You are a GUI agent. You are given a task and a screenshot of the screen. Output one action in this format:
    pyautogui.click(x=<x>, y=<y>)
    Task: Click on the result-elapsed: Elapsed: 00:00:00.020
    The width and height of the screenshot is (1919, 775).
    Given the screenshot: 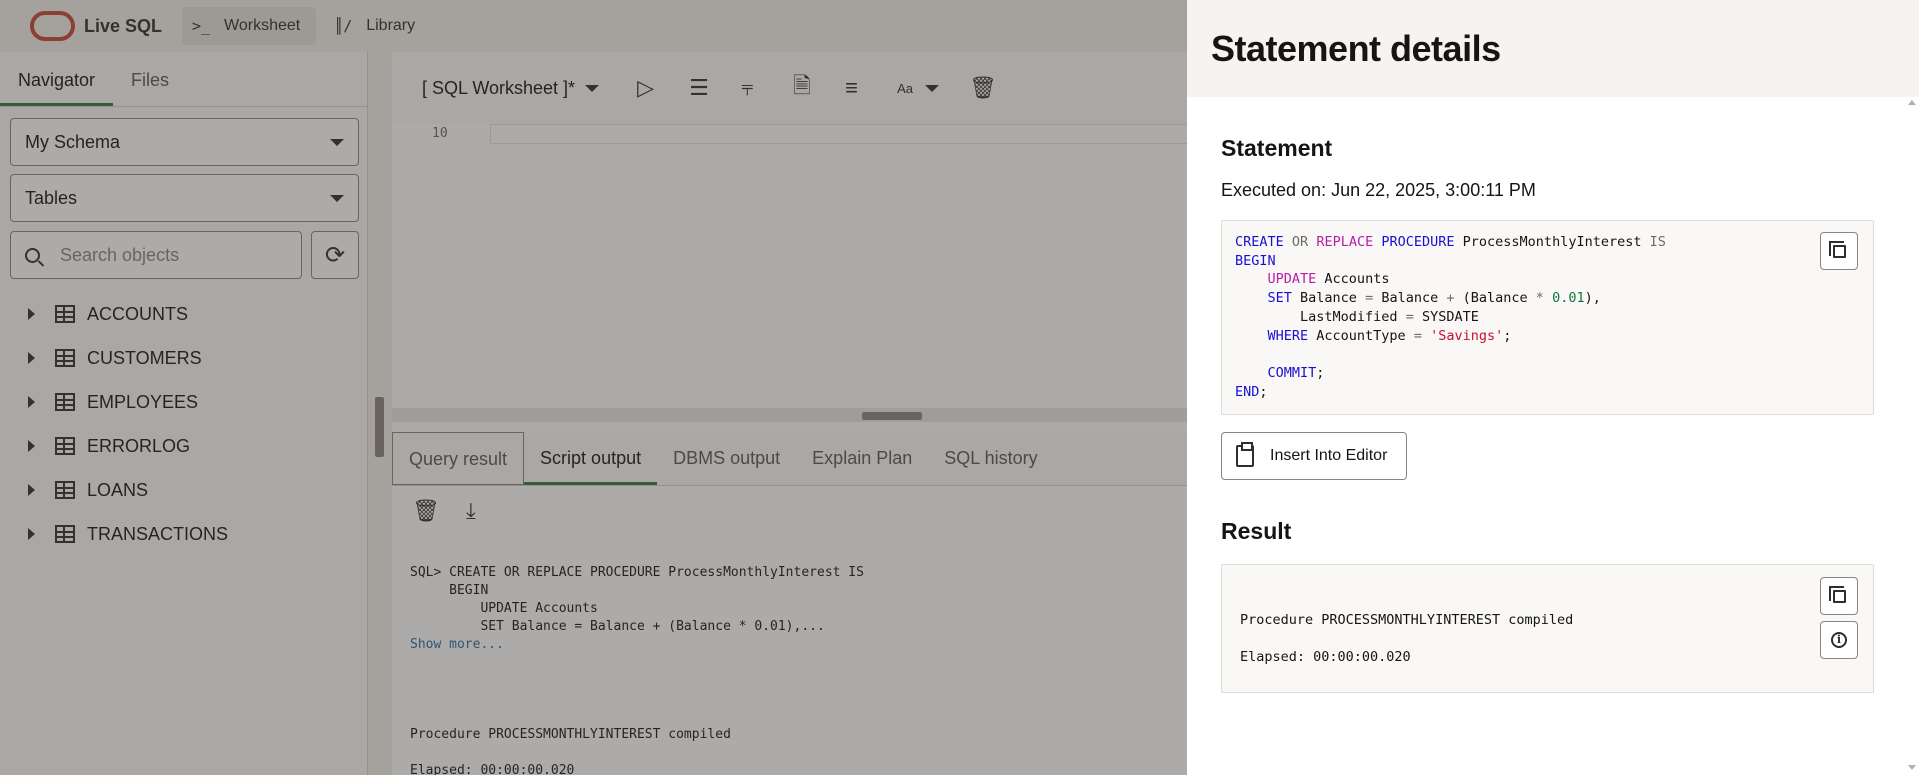 What is the action you would take?
    pyautogui.click(x=1325, y=656)
    